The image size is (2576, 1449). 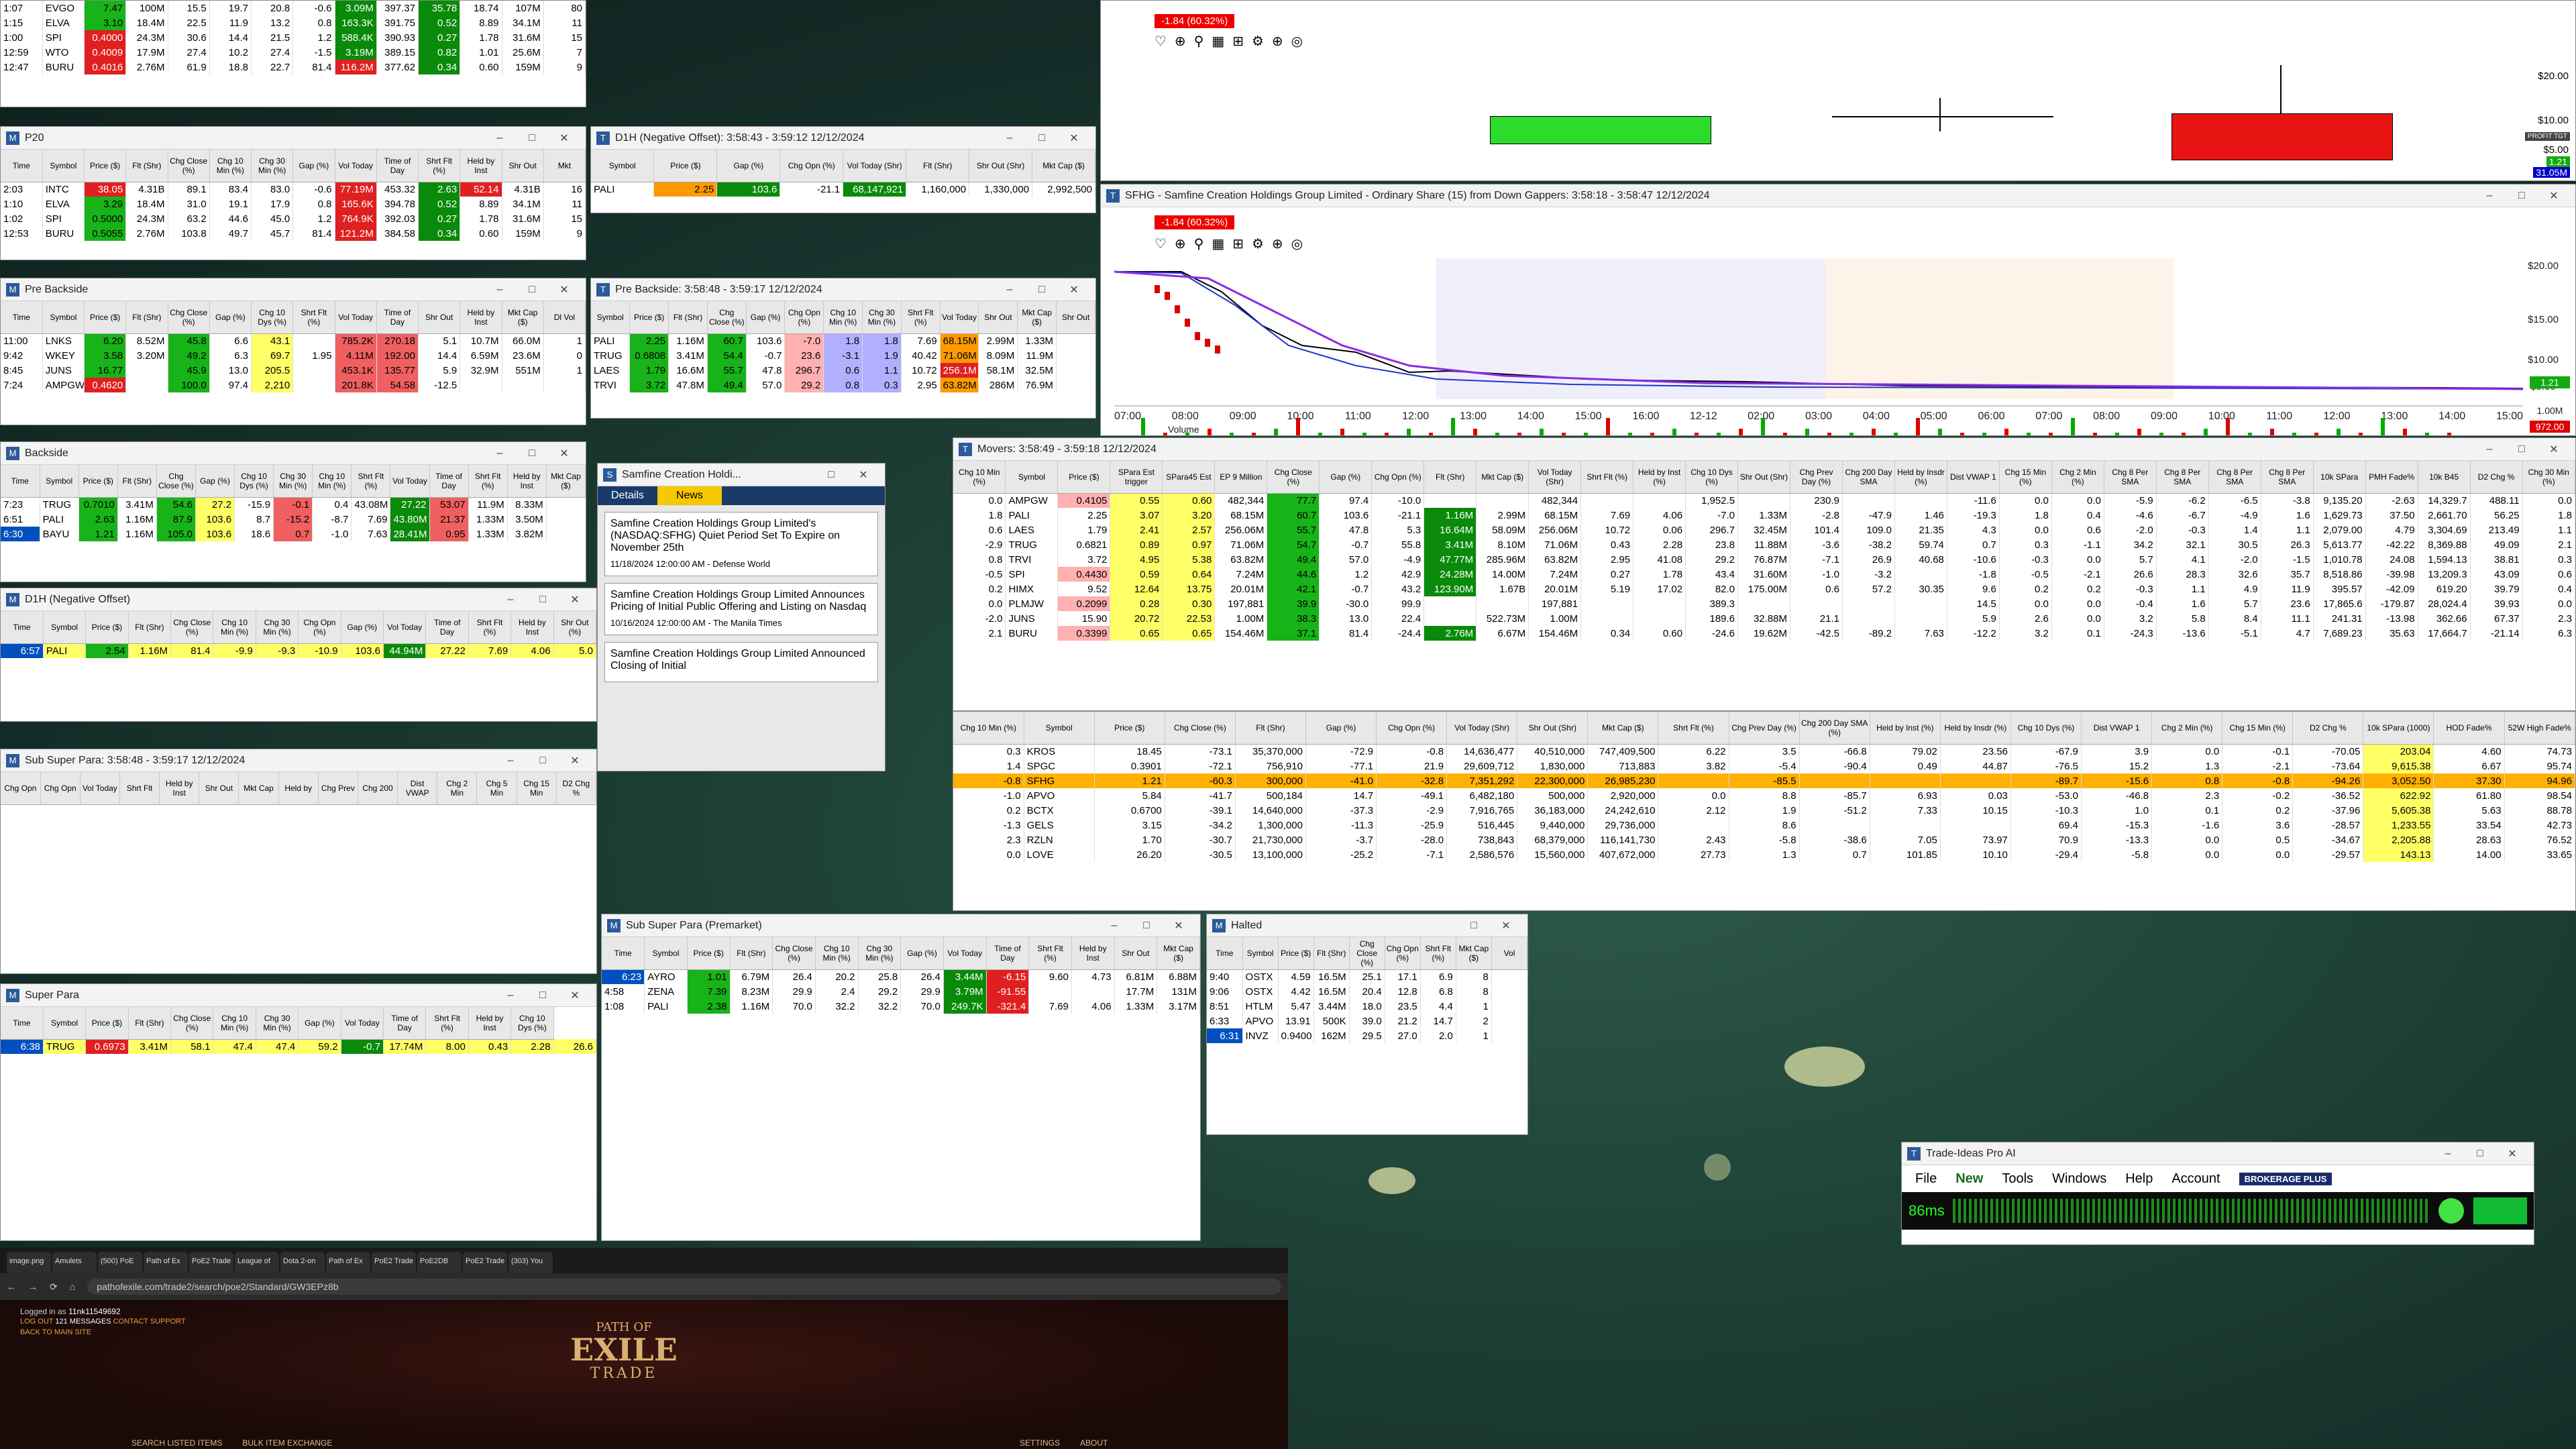 What do you see at coordinates (1189, 477) in the screenshot?
I see `column-header: SPara45 Est` at bounding box center [1189, 477].